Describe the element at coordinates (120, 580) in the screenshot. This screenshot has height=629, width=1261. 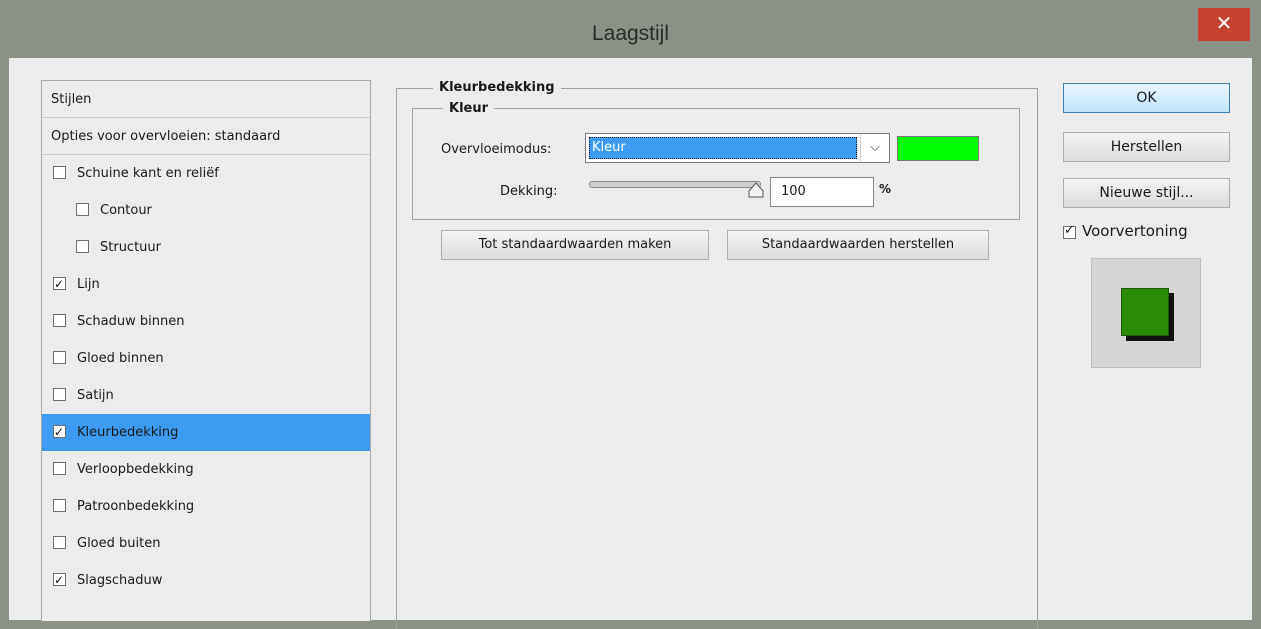
I see `style-item-label: Slagschaduw` at that location.